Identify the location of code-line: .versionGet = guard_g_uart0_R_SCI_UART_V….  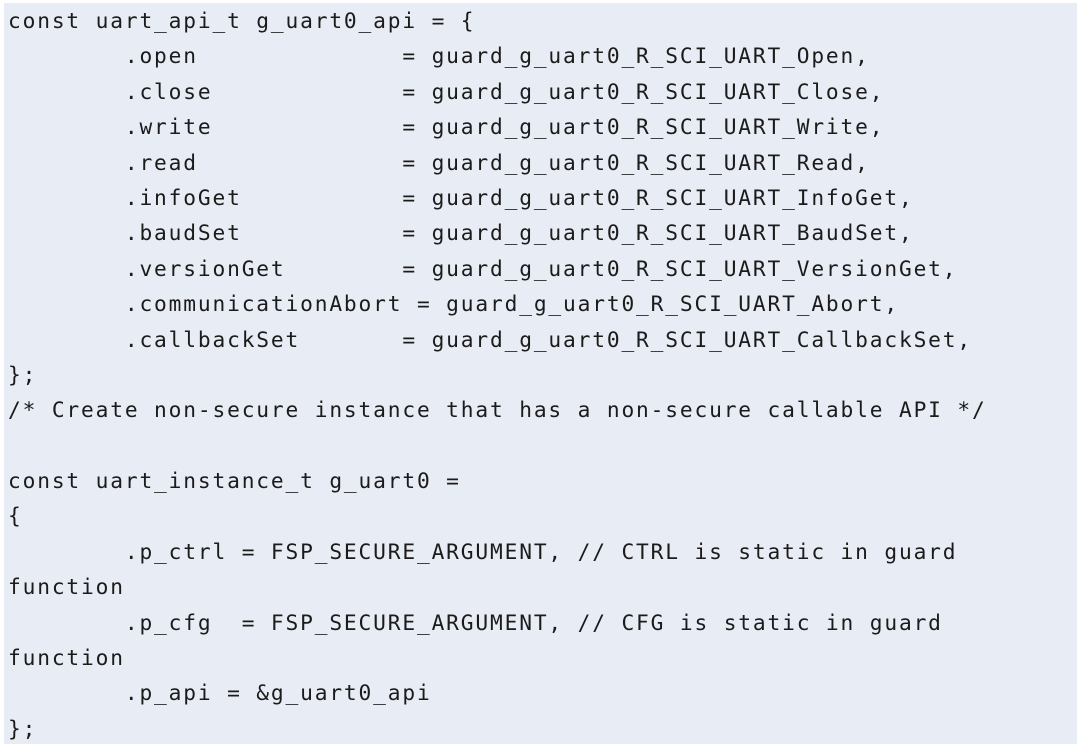
(483, 268).